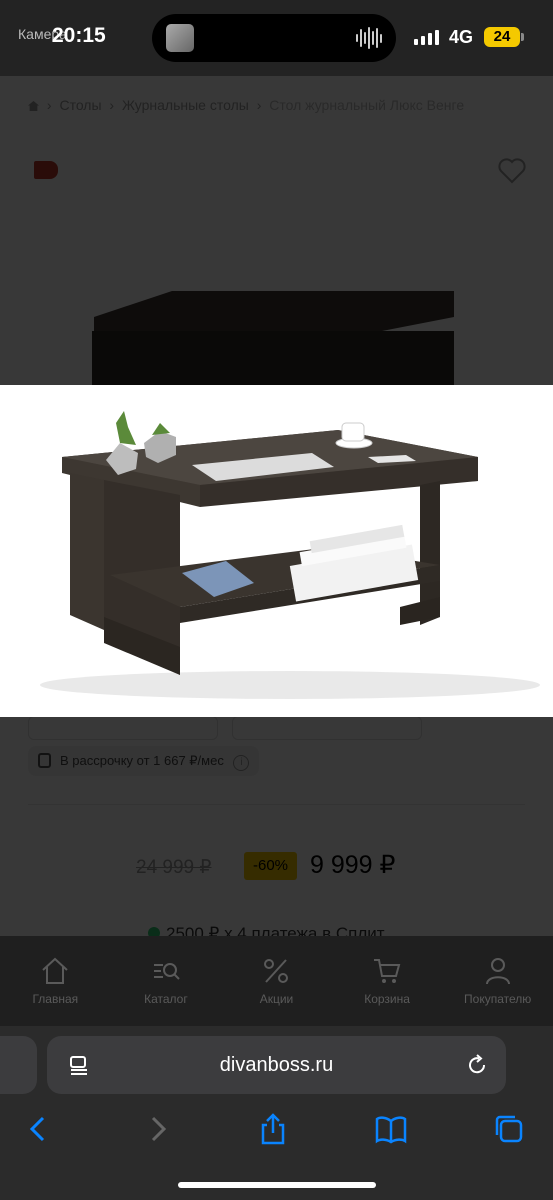  What do you see at coordinates (157, 1129) in the screenshot?
I see `forward-chevron-icon` at bounding box center [157, 1129].